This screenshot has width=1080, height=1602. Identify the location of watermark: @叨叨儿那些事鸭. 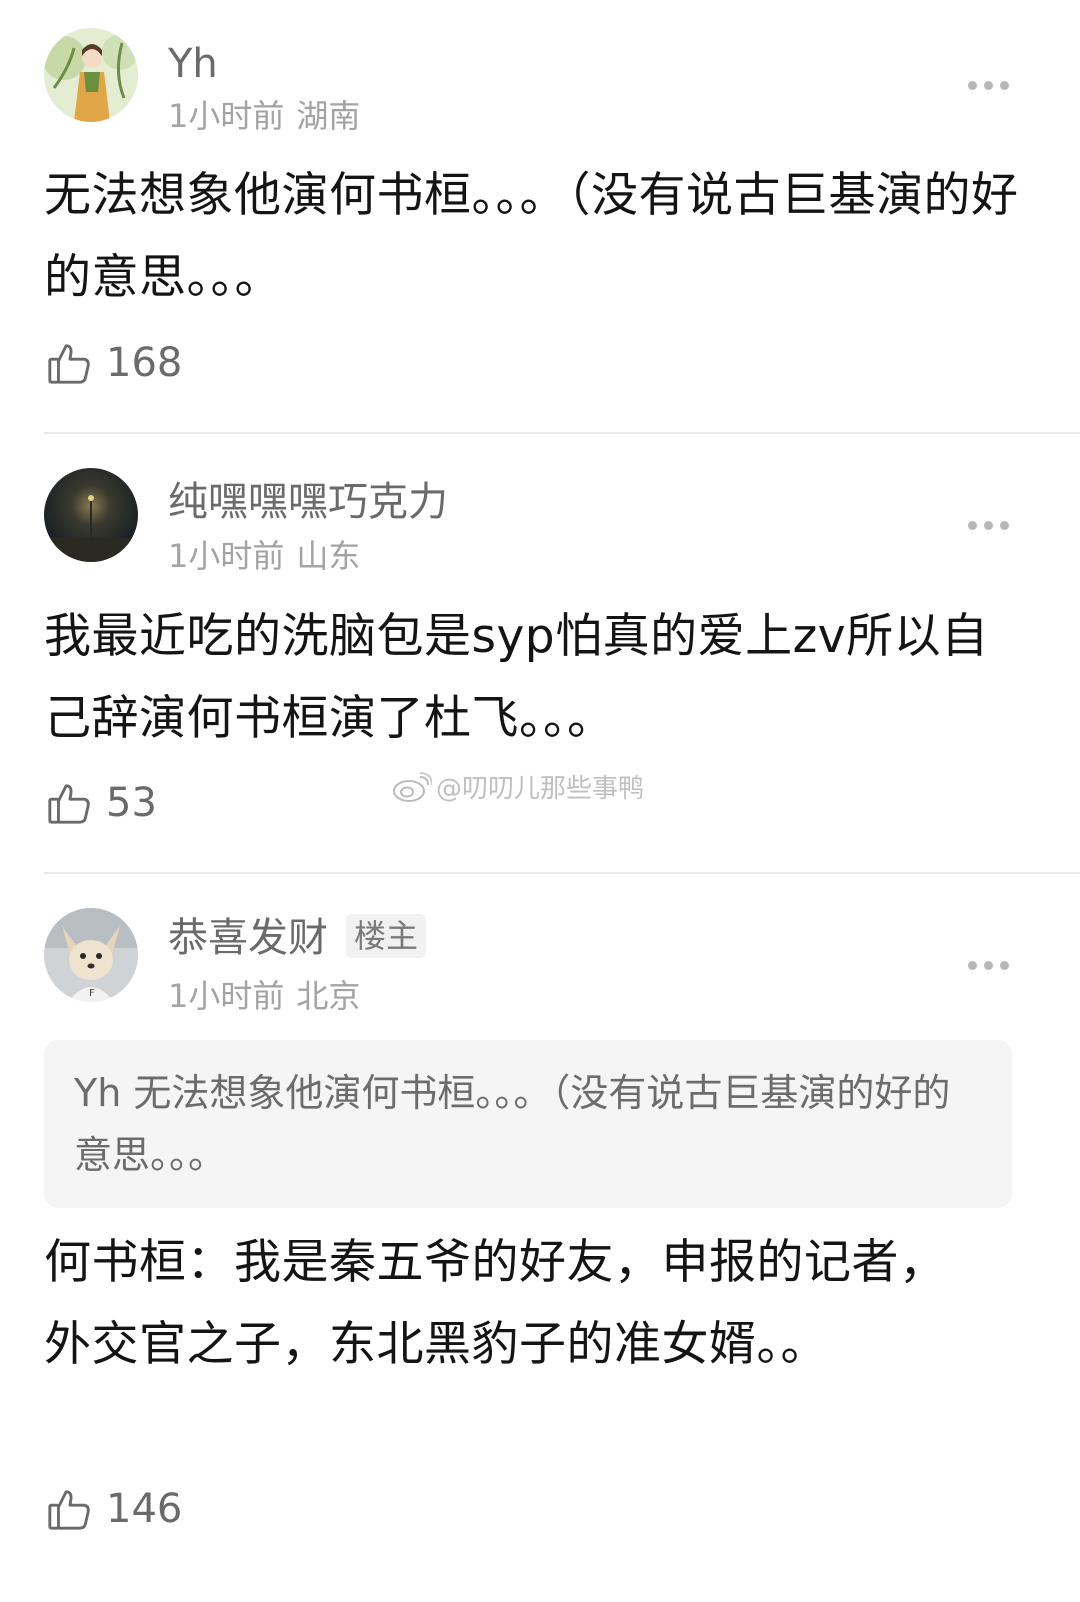
(518, 786).